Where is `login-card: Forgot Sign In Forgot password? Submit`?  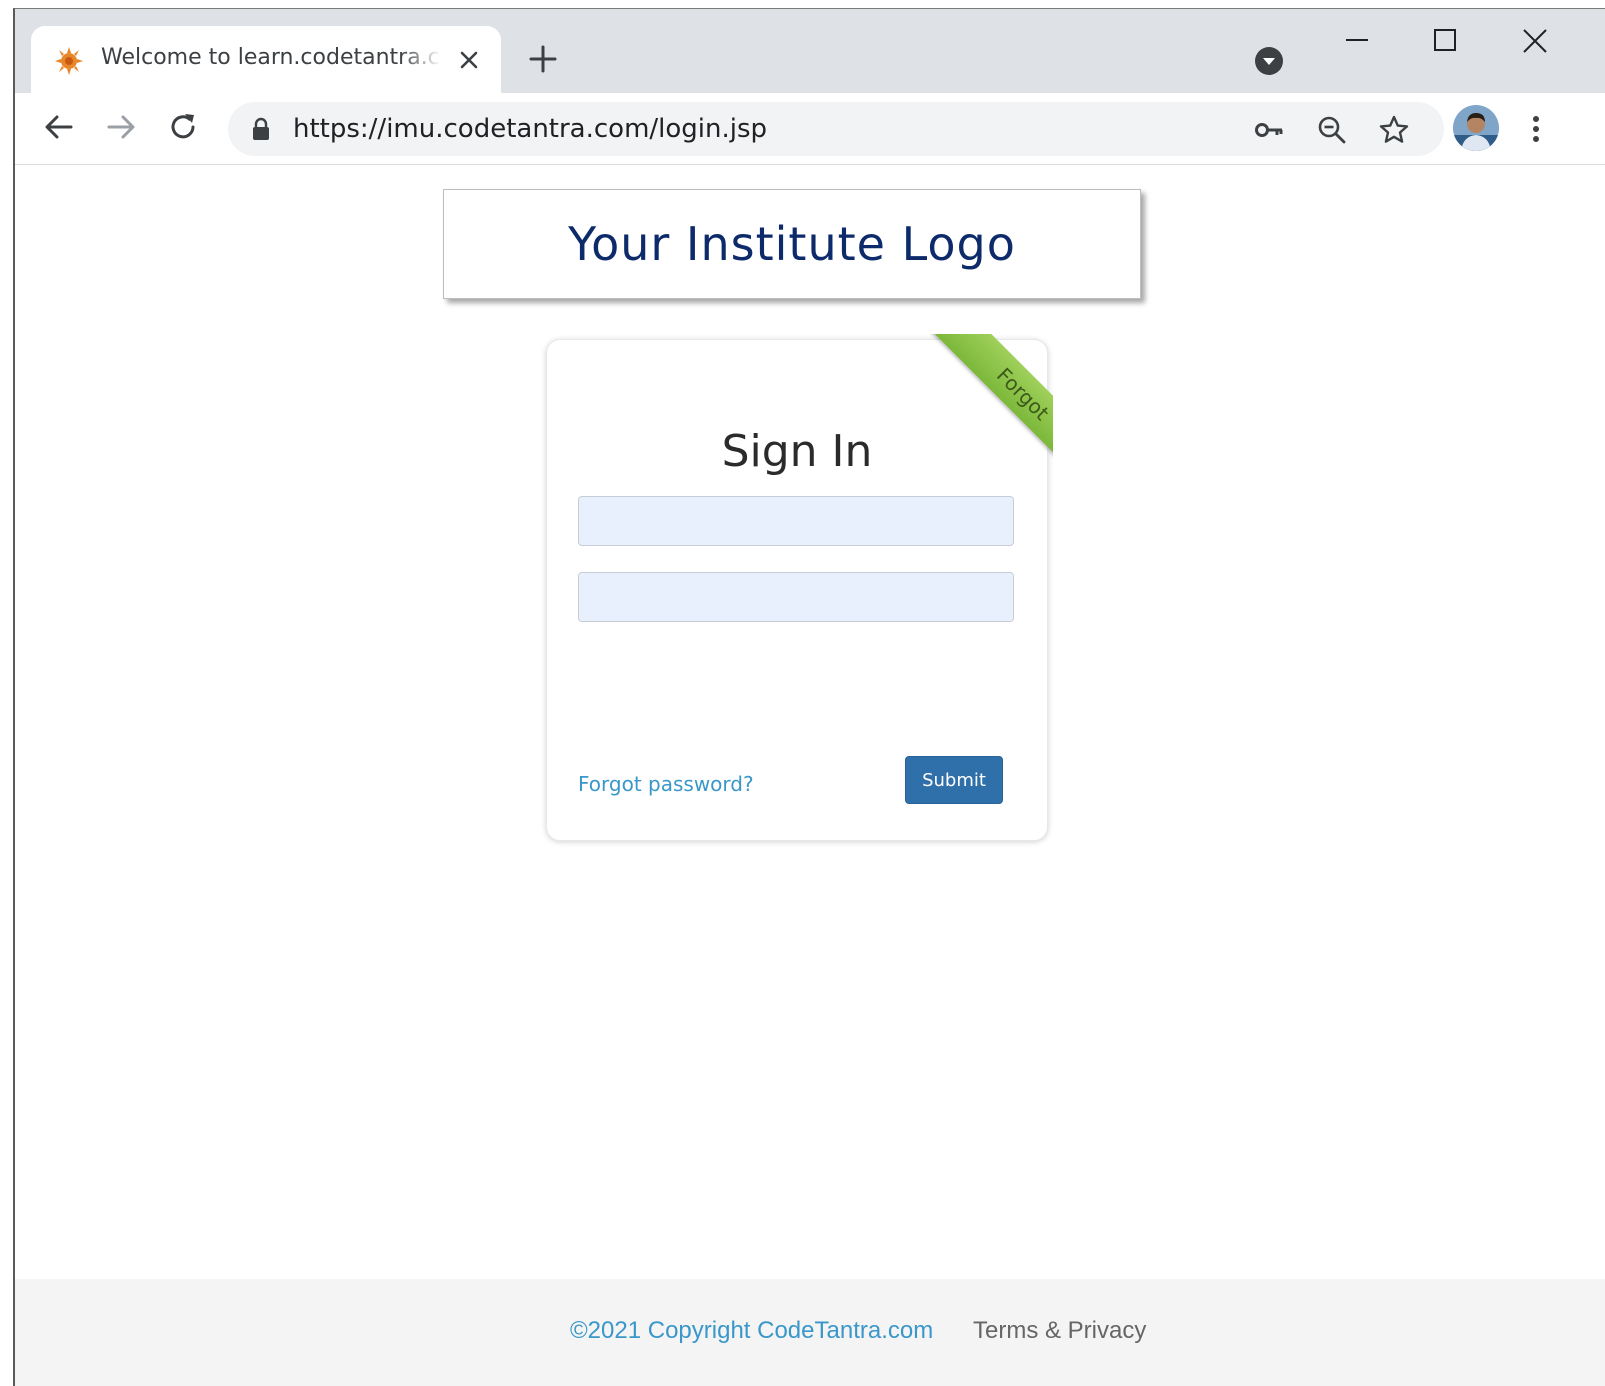 login-card: Forgot Sign In Forgot password? Submit is located at coordinates (799, 587).